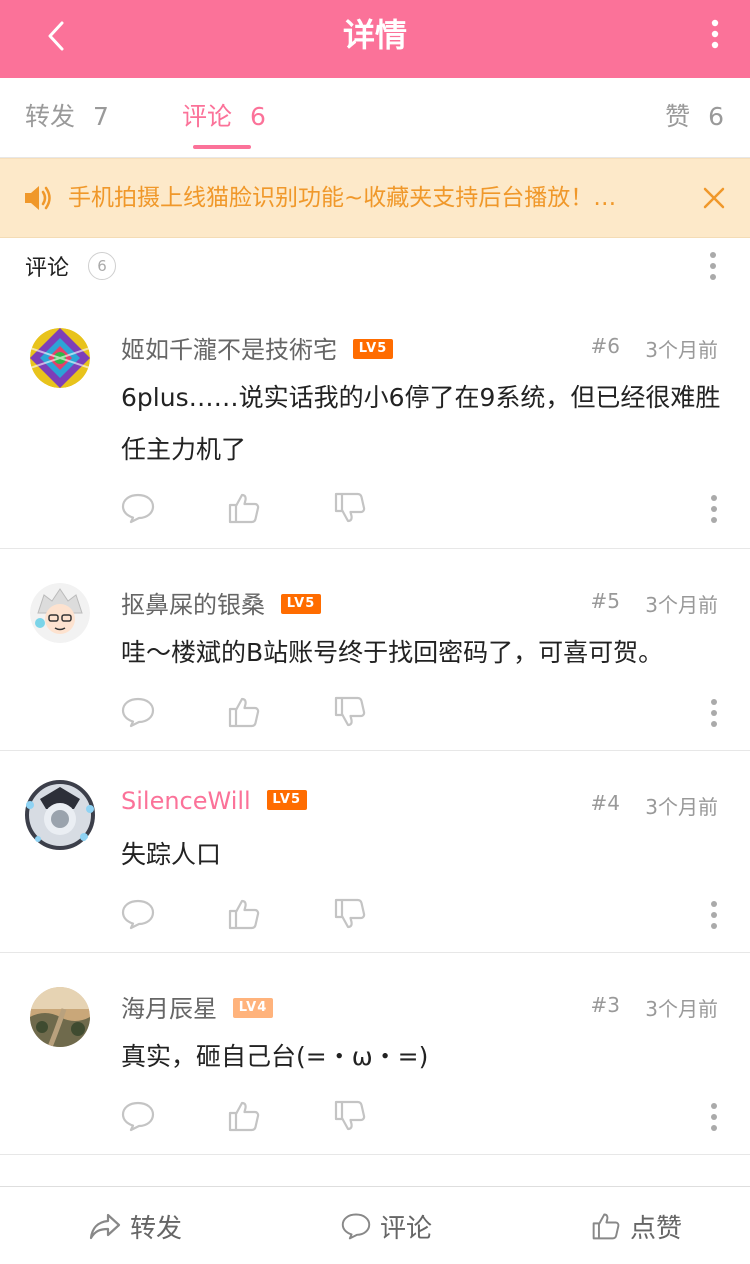 This screenshot has height=1264, width=750. I want to click on top-app-bar: 详情, so click(375, 39).